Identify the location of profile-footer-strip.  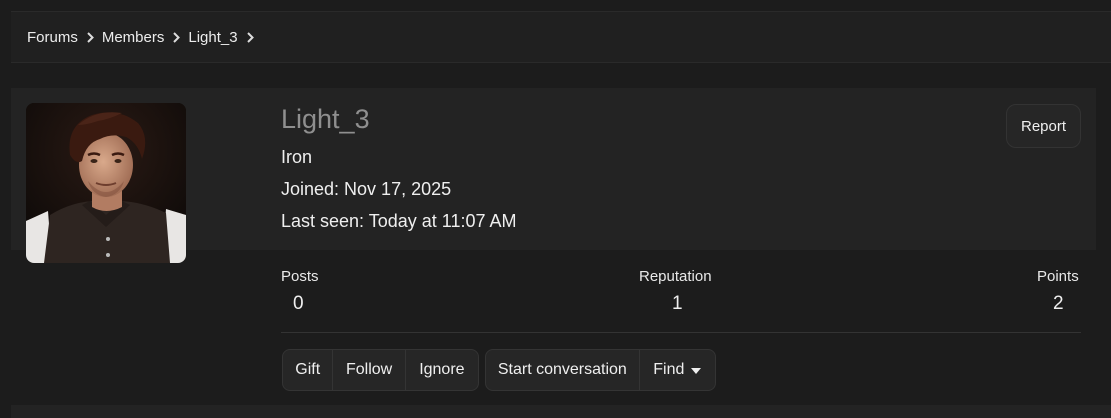
(561, 411).